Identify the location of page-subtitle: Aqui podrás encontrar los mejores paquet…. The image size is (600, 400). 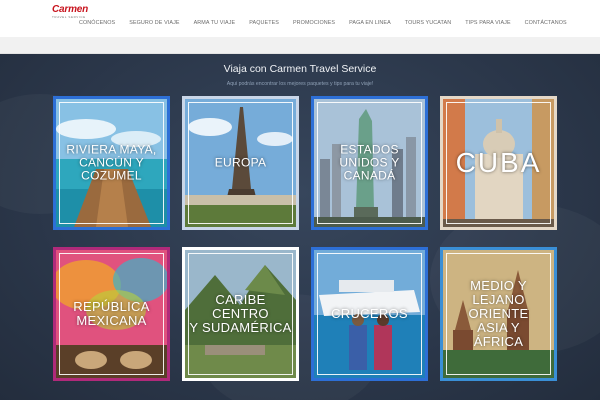
(300, 84).